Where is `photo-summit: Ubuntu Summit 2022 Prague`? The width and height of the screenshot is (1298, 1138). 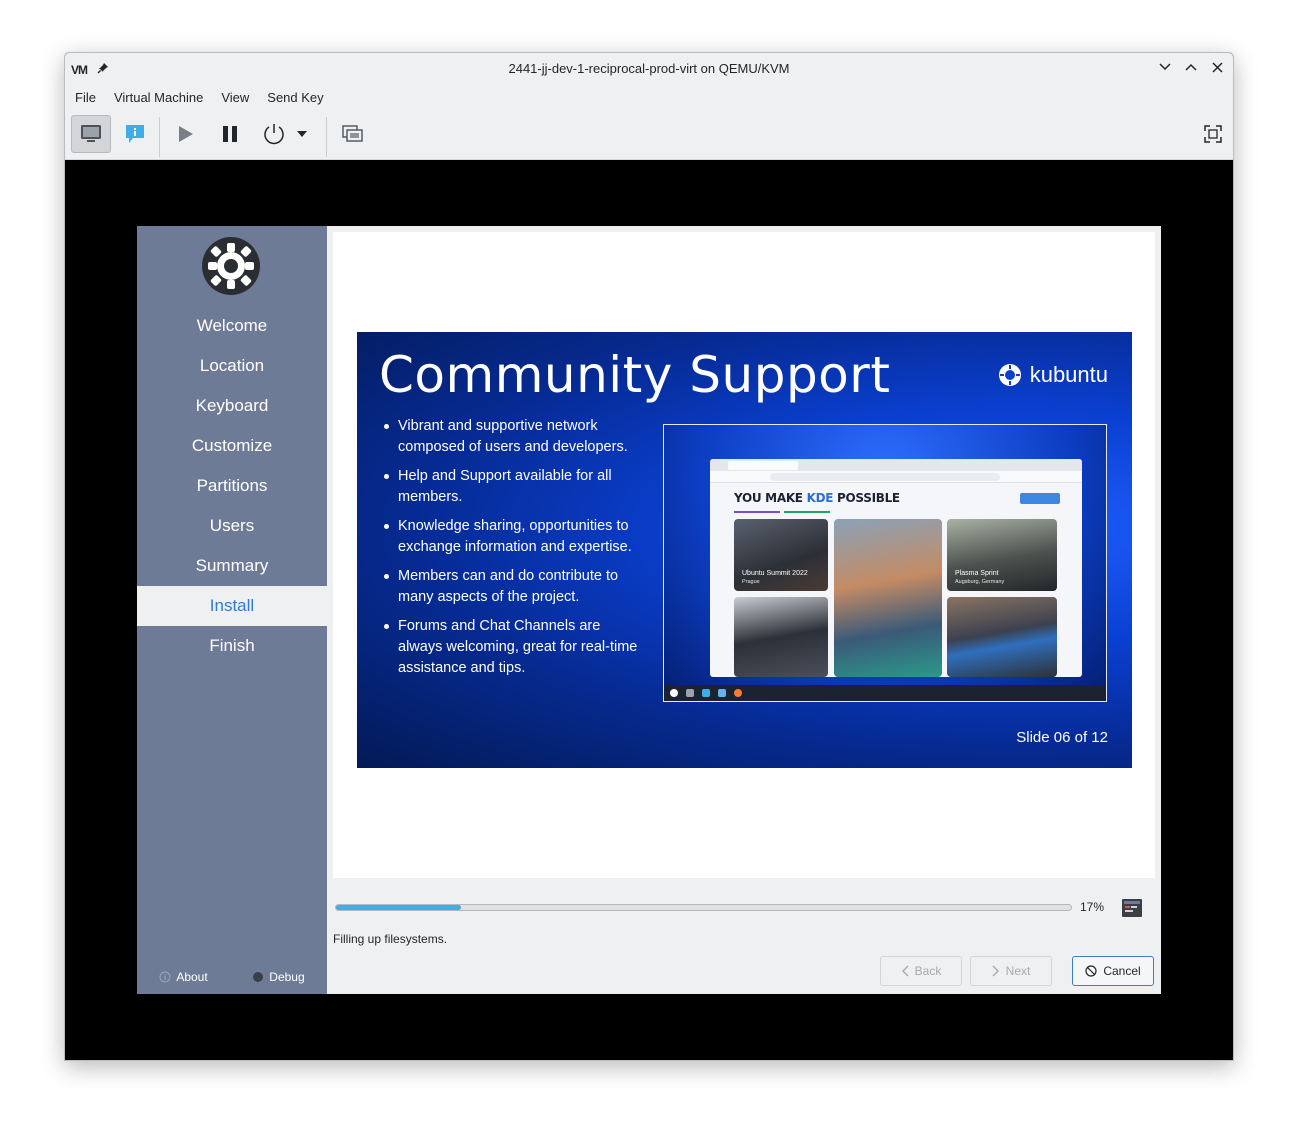
photo-summit: Ubuntu Summit 2022 Prague is located at coordinates (781, 555).